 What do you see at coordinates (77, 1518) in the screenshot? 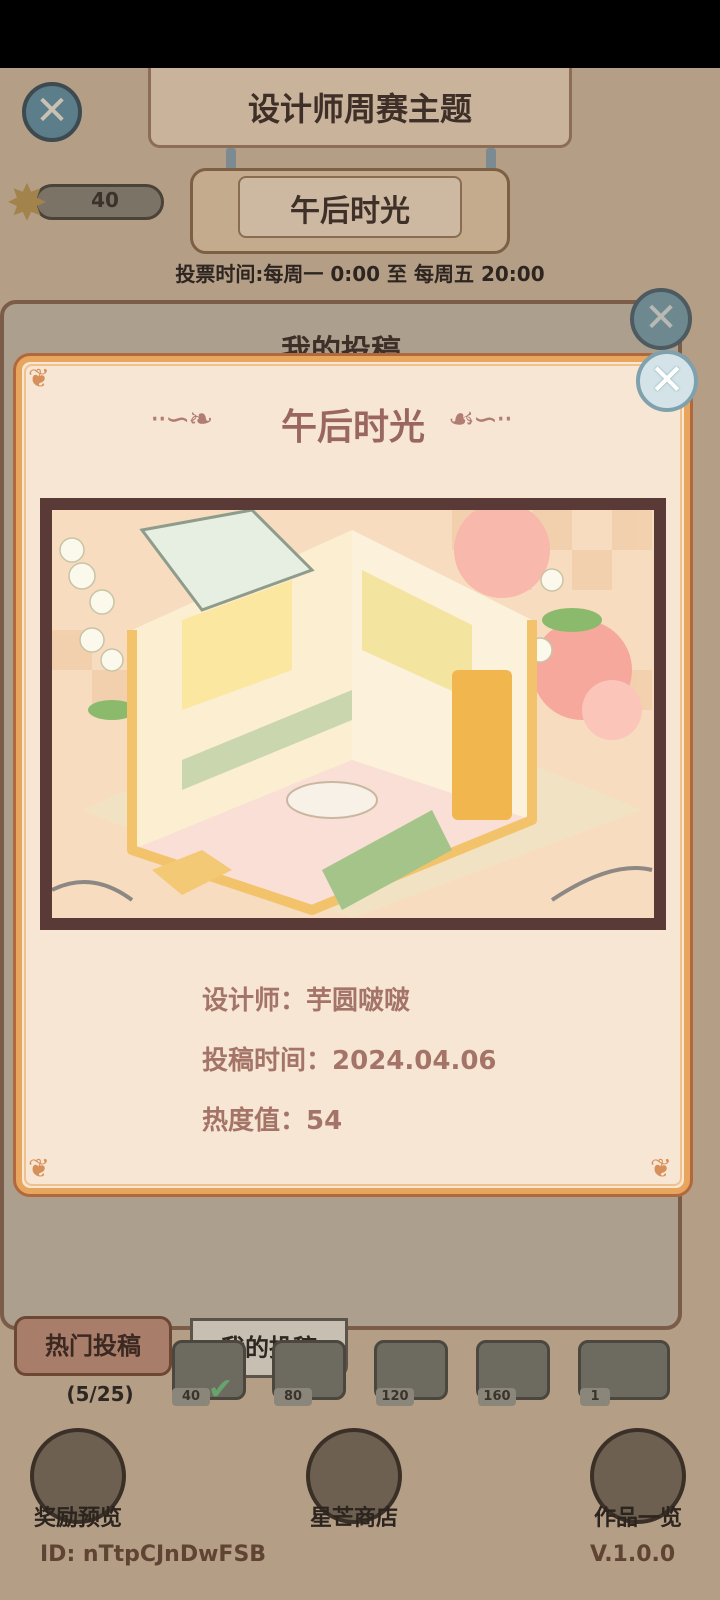
I see `rewards-preview-label: 奖励预览` at bounding box center [77, 1518].